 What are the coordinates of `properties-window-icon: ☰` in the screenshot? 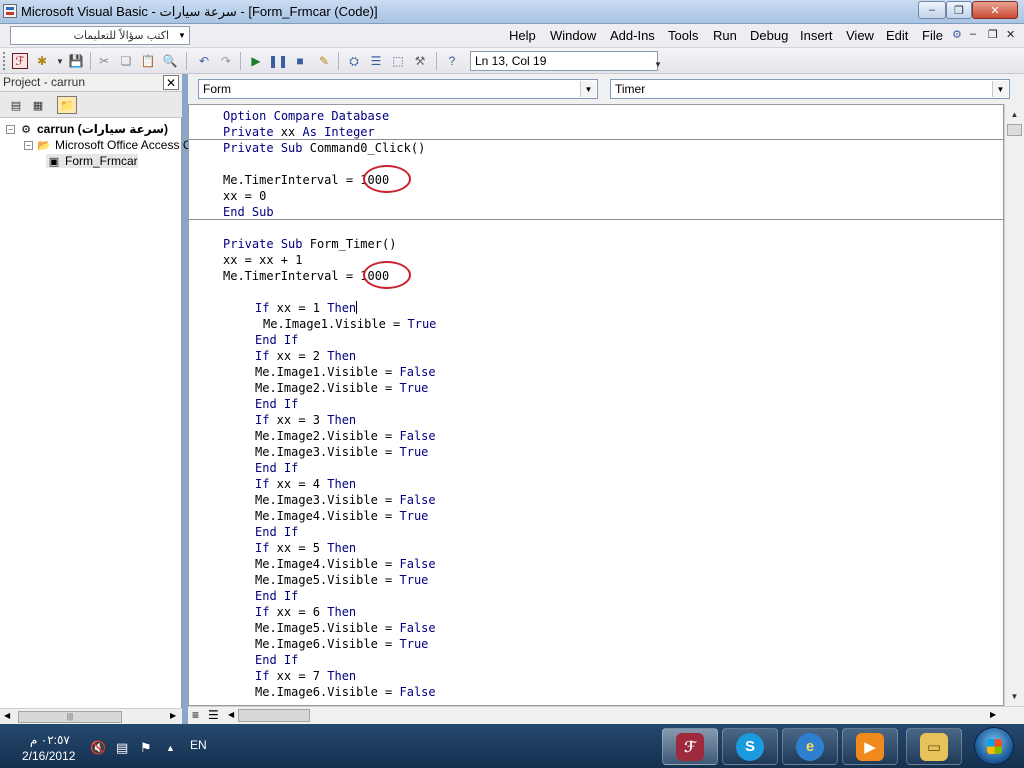 It's located at (376, 61).